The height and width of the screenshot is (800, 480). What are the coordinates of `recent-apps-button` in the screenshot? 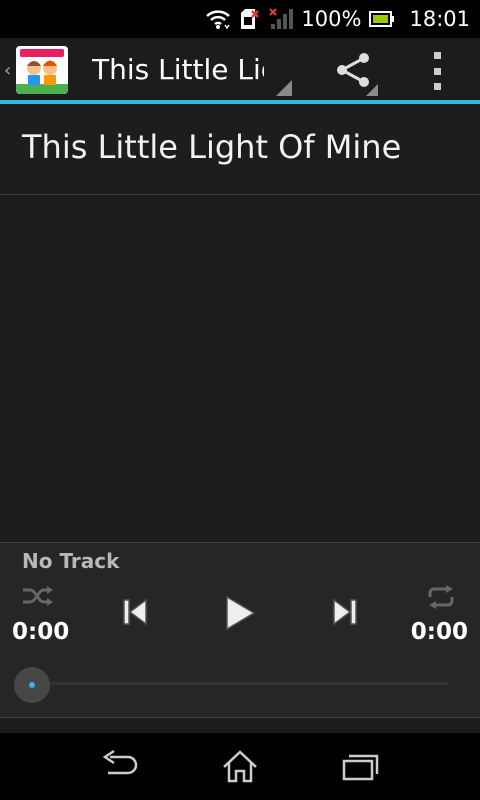 It's located at (360, 768).